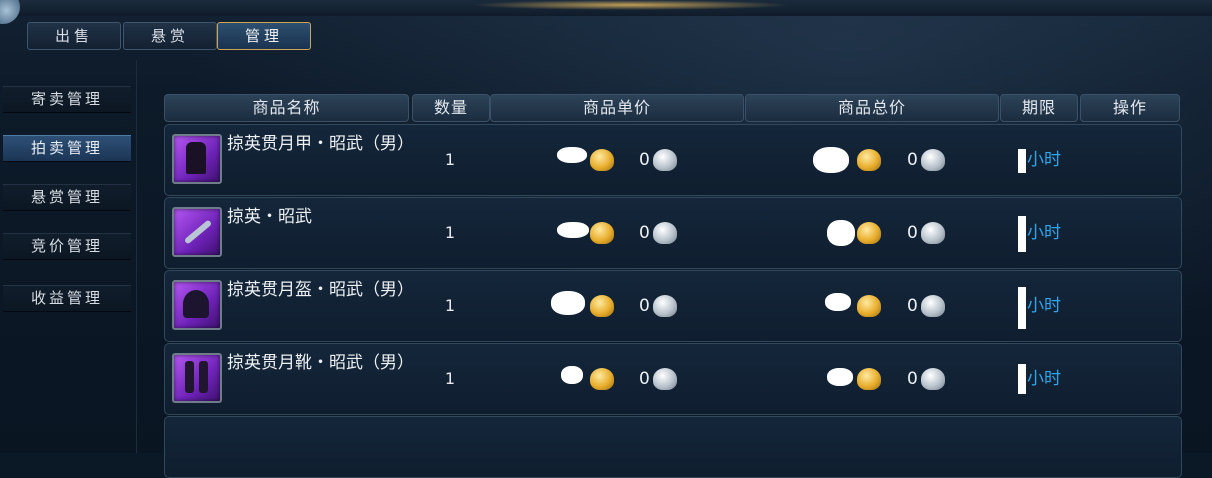 The height and width of the screenshot is (478, 1212). What do you see at coordinates (617, 108) in the screenshot?
I see `header-unit-price: 商品单价` at bounding box center [617, 108].